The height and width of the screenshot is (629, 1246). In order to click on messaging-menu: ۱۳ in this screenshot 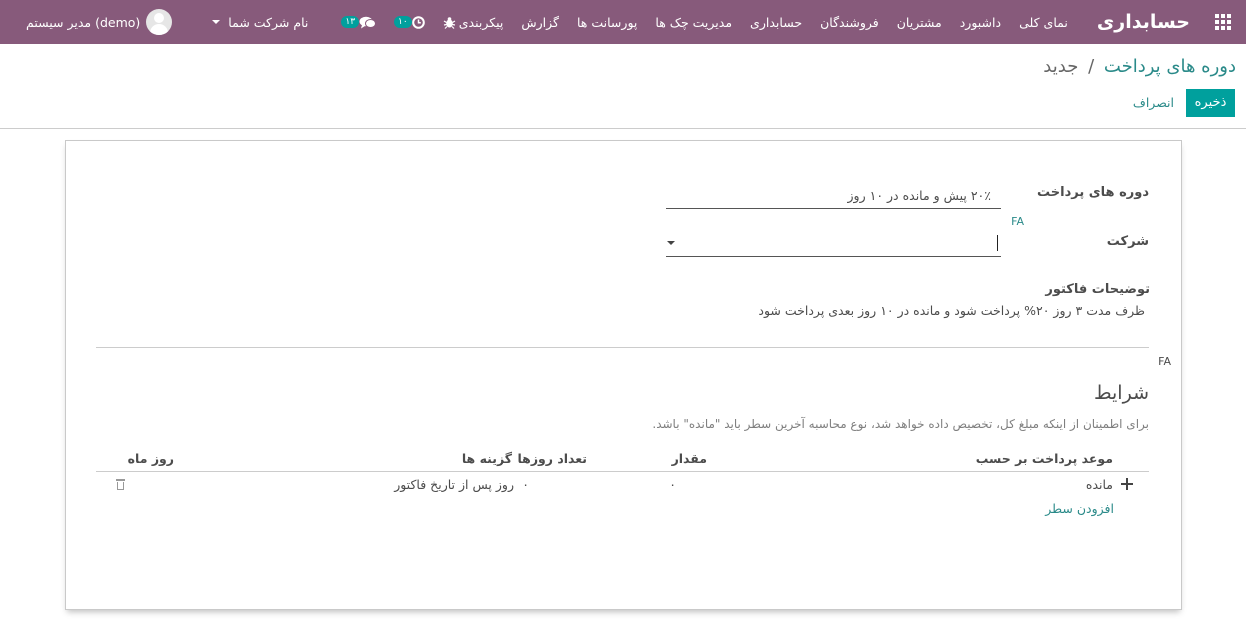, I will do `click(358, 22)`.